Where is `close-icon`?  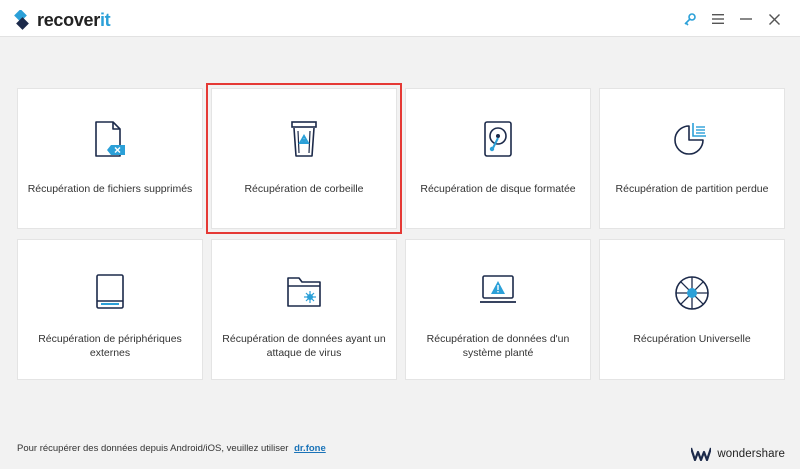 close-icon is located at coordinates (774, 19).